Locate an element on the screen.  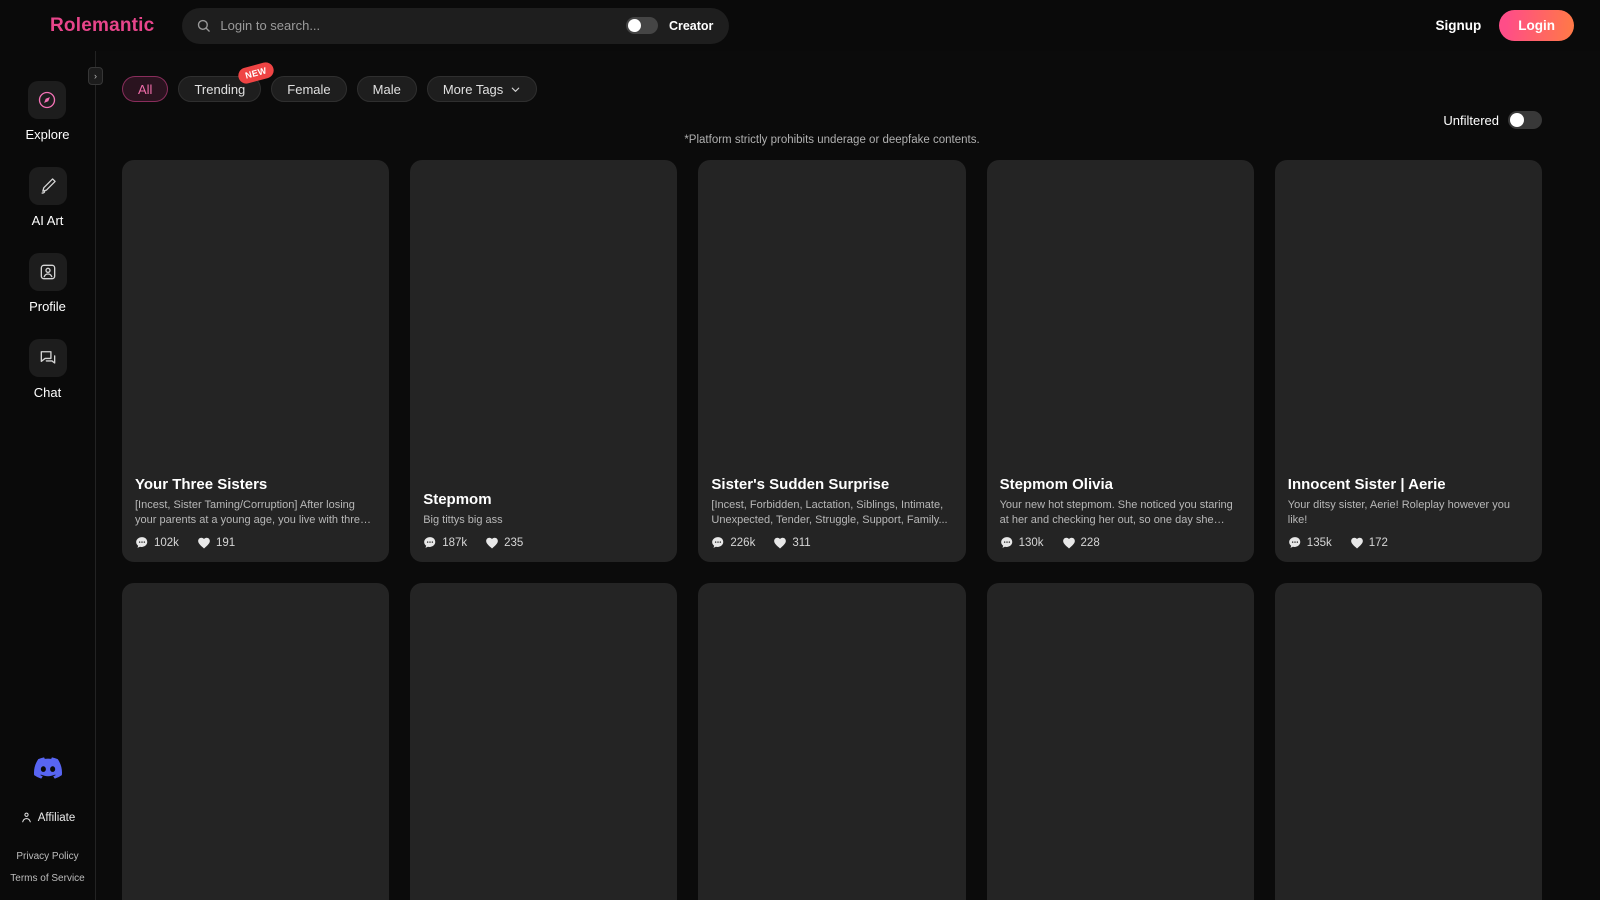
chevron-down-icon is located at coordinates (516, 89).